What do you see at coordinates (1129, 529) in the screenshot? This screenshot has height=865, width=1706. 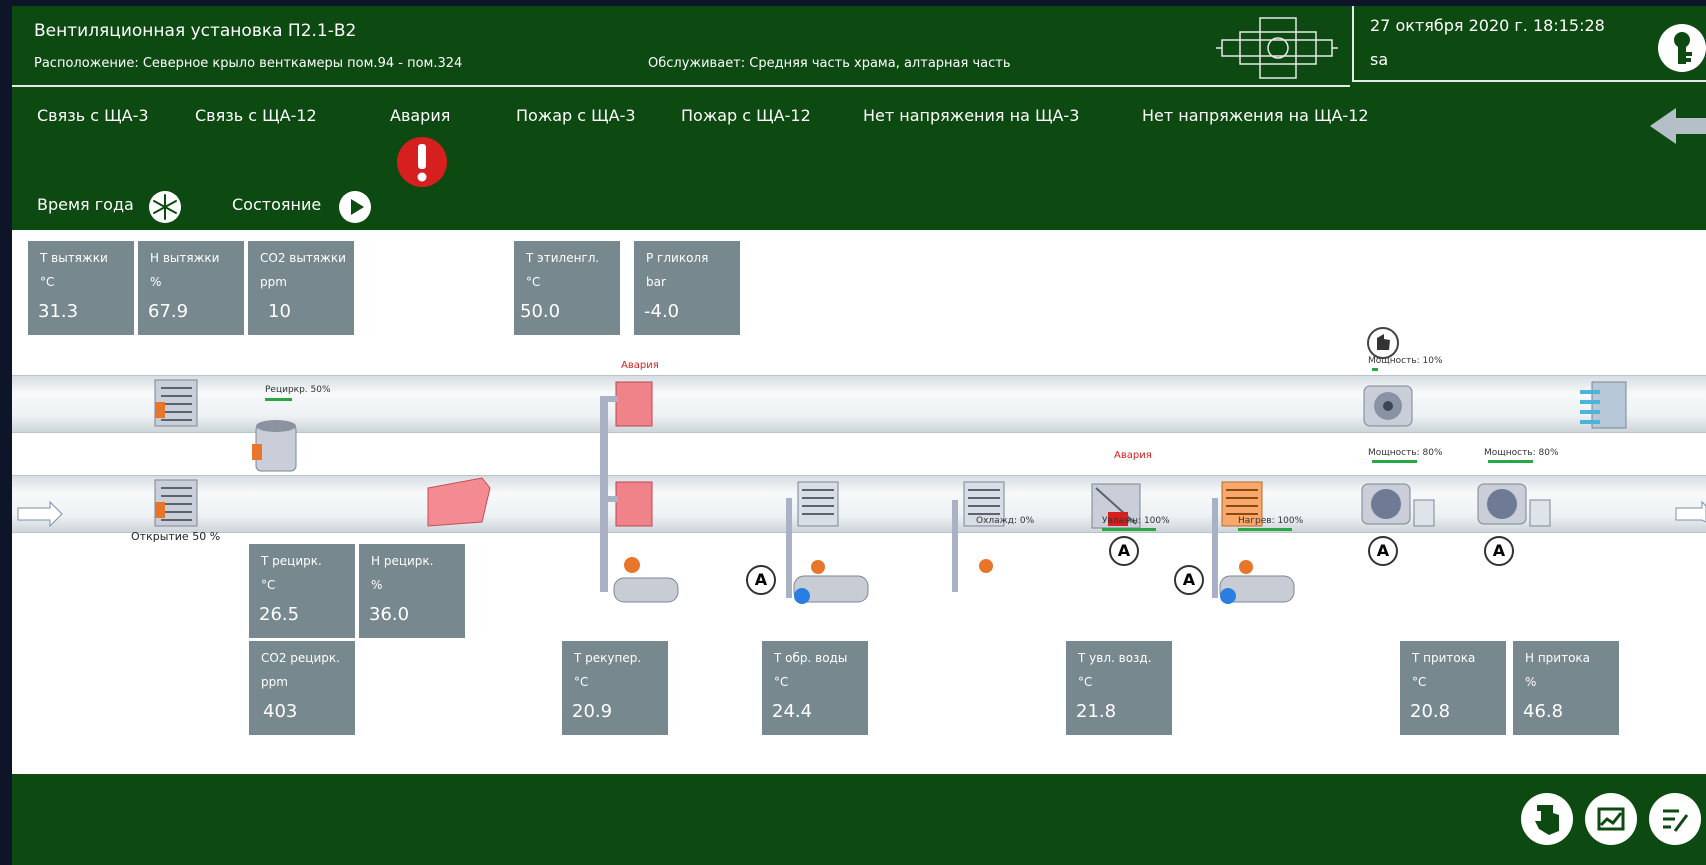 I see `humid-level-bar` at bounding box center [1129, 529].